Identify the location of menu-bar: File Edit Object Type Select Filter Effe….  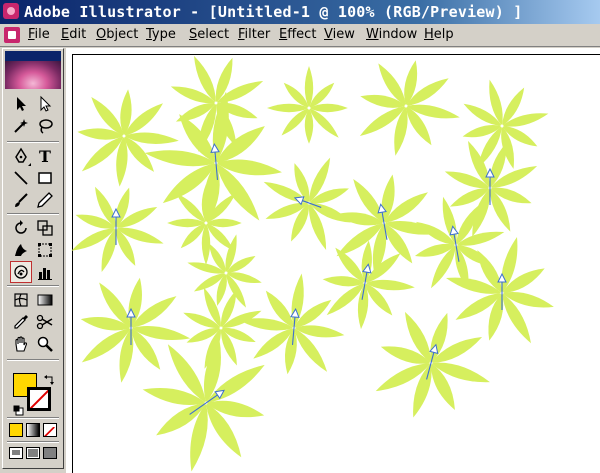
(300, 35).